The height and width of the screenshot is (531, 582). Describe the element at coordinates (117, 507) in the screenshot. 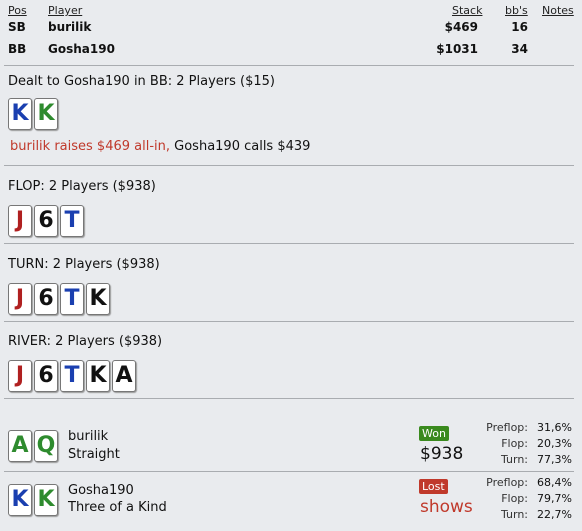

I see `hand-rank: Three of a Kind` at that location.